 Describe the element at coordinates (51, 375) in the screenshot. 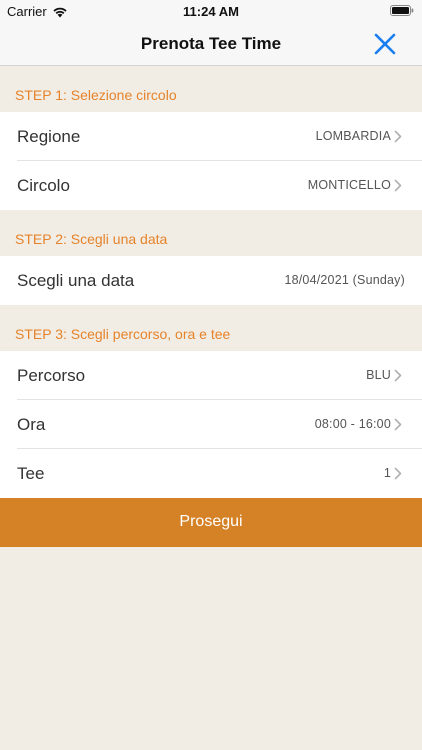

I see `row-percorso-label: Percorso` at that location.